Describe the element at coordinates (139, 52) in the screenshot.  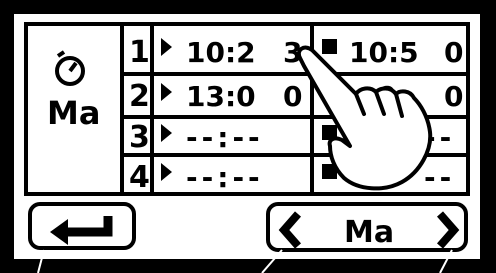
I see `slot-number: 1` at that location.